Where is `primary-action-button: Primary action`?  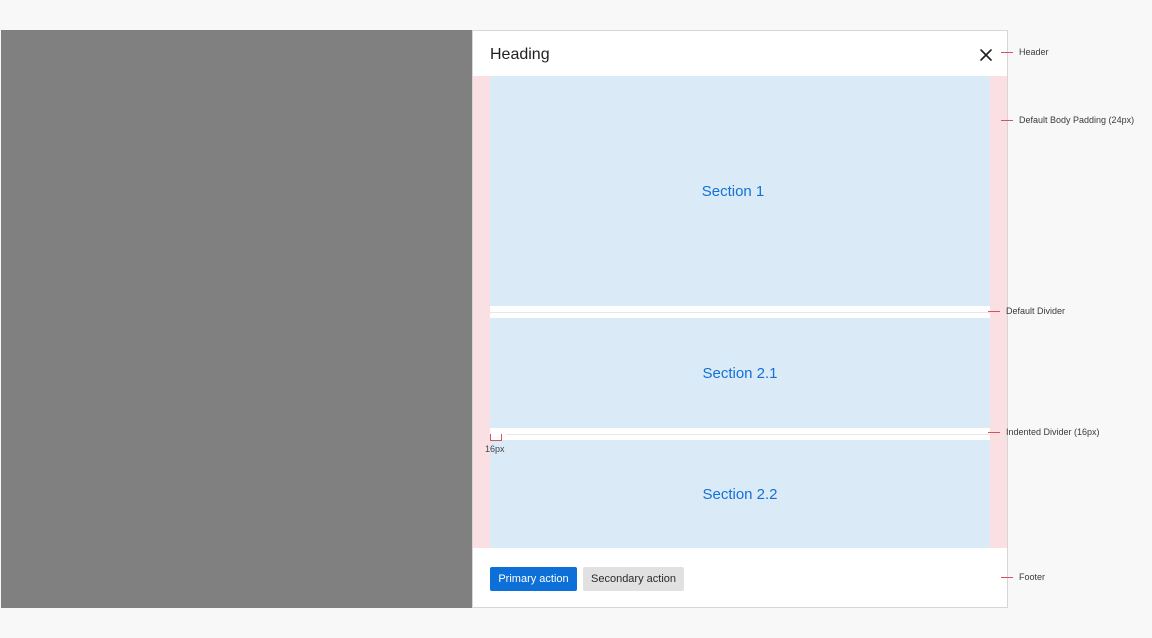 primary-action-button: Primary action is located at coordinates (533, 579).